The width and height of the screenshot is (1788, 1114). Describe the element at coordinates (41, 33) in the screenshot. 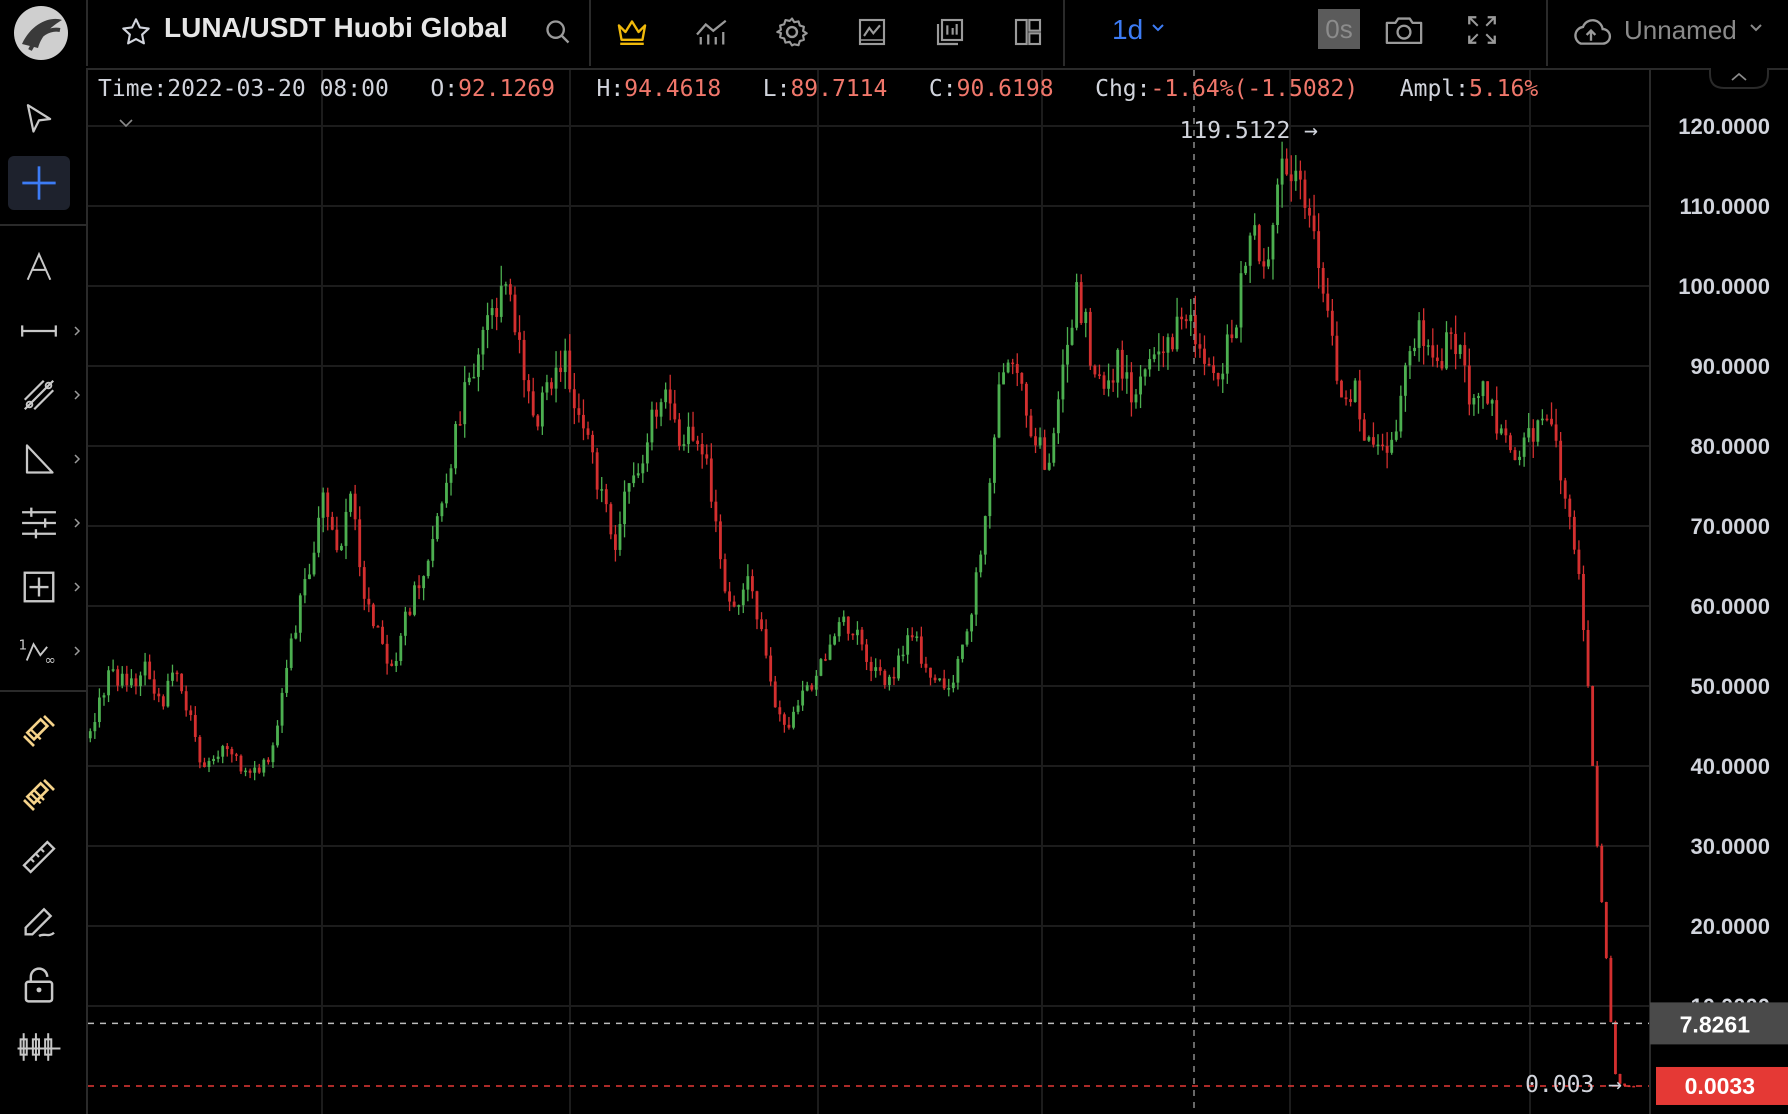

I see `logo-icon` at that location.